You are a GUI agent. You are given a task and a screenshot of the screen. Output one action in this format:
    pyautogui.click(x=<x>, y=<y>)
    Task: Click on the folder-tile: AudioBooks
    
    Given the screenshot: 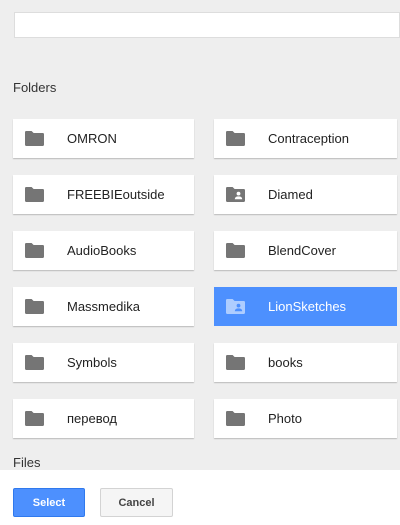 What is the action you would take?
    pyautogui.click(x=103, y=250)
    